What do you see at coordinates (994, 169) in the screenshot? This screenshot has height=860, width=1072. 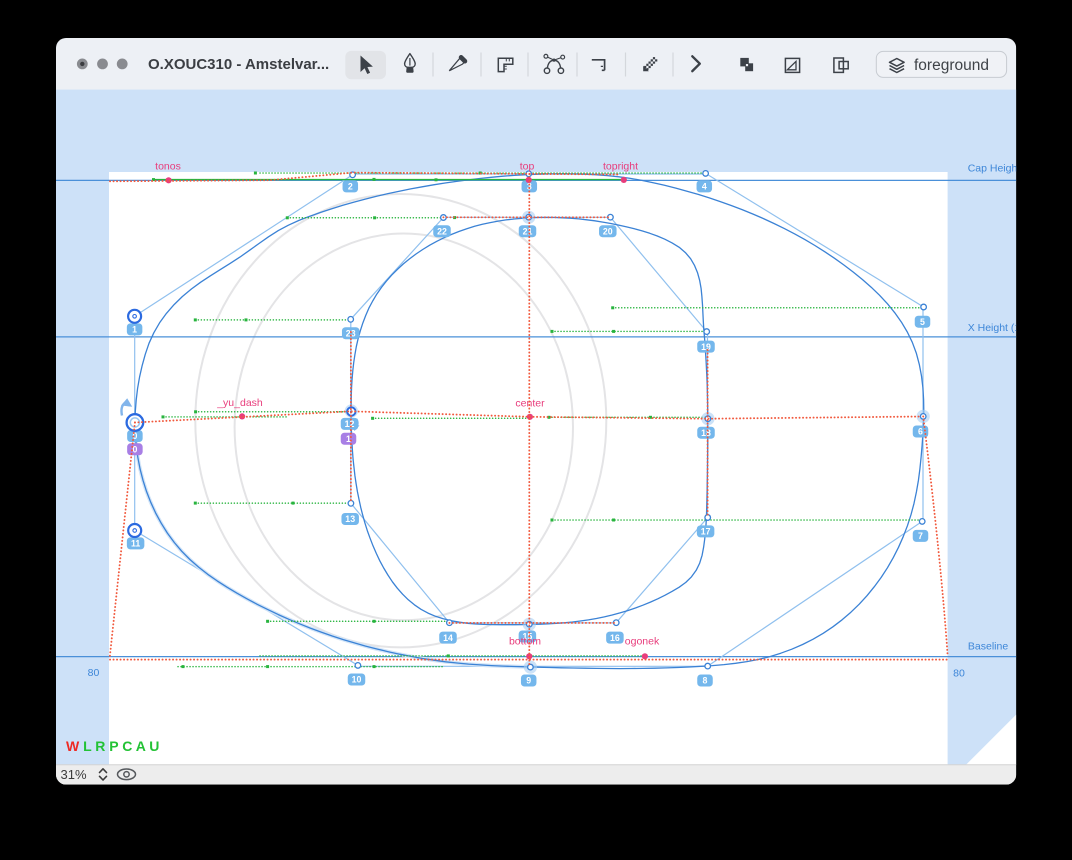 I see `svg-text: Cap Height` at bounding box center [994, 169].